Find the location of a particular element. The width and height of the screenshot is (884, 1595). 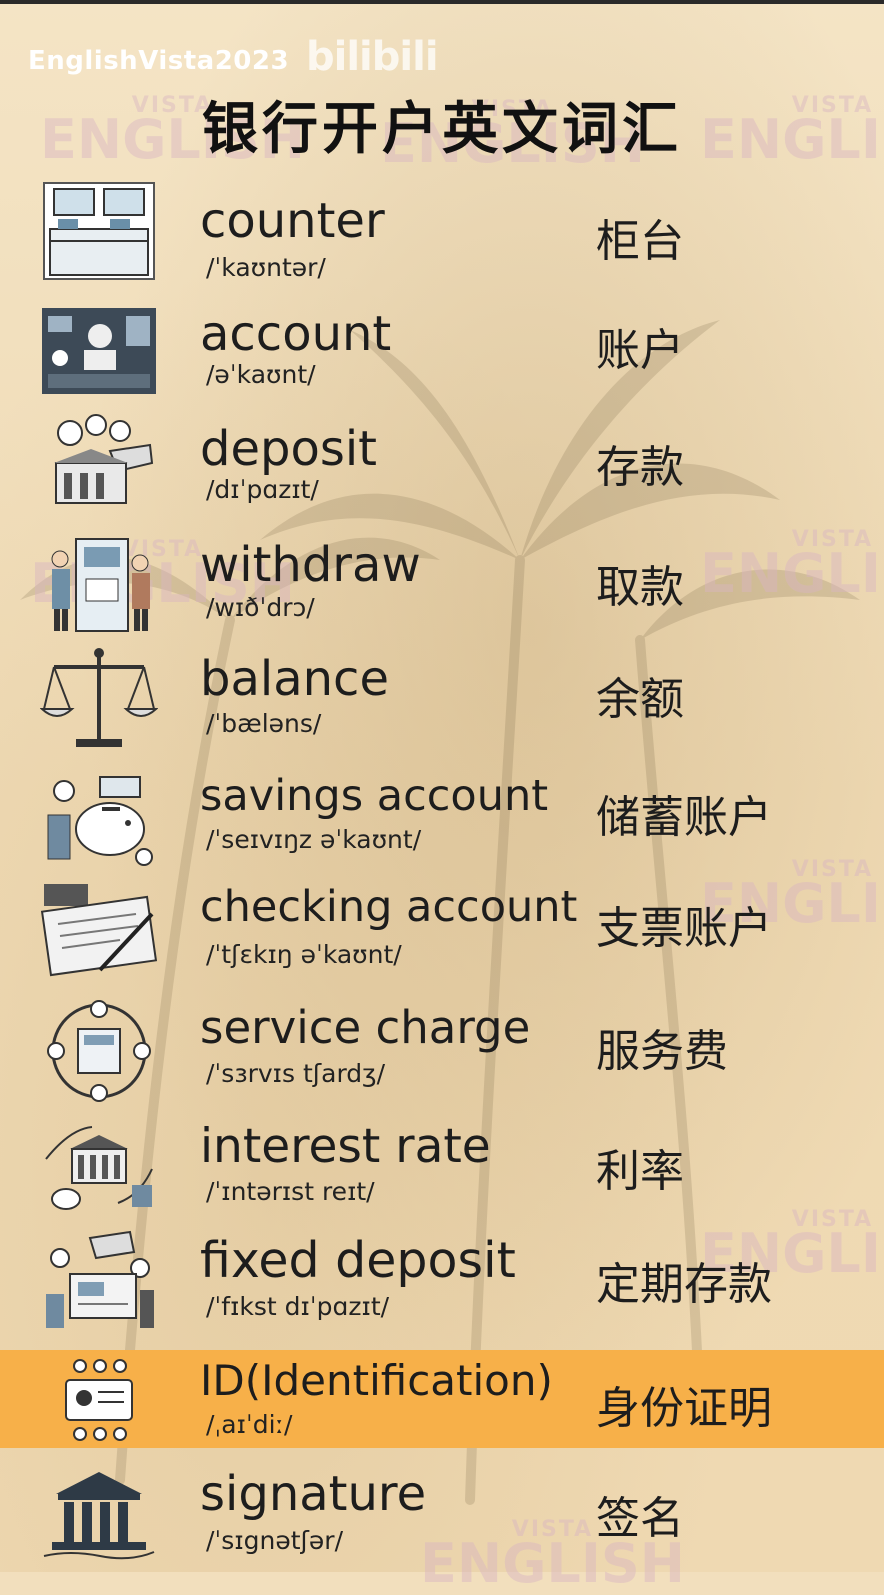

vocab-row-signature: signature /ˈsɪgnətʃər/ 签名 is located at coordinates (442, 1517).